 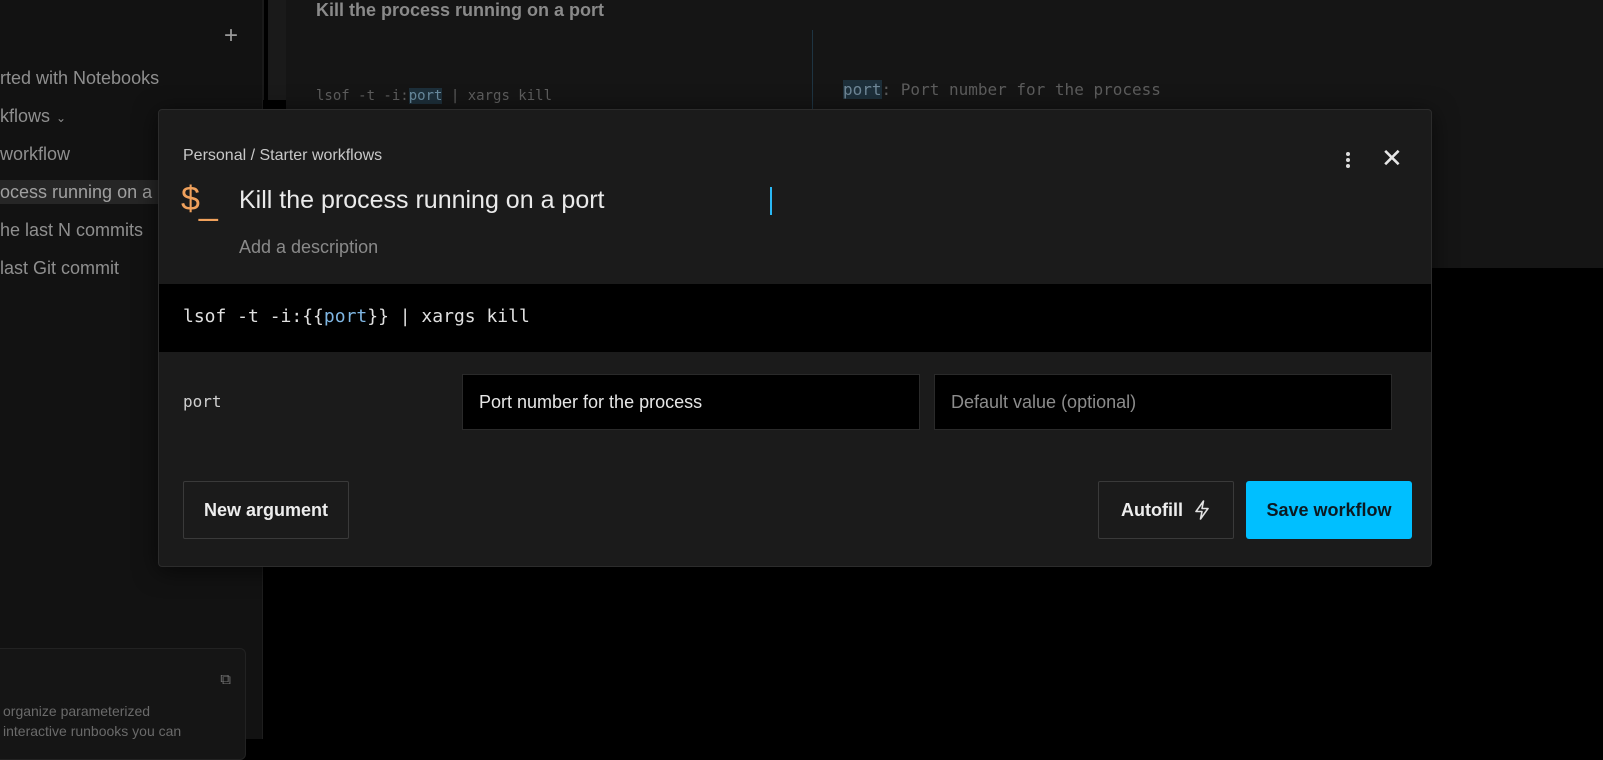 What do you see at coordinates (80, 117) in the screenshot?
I see `sidebar-item-workflows: kflows ⌄` at bounding box center [80, 117].